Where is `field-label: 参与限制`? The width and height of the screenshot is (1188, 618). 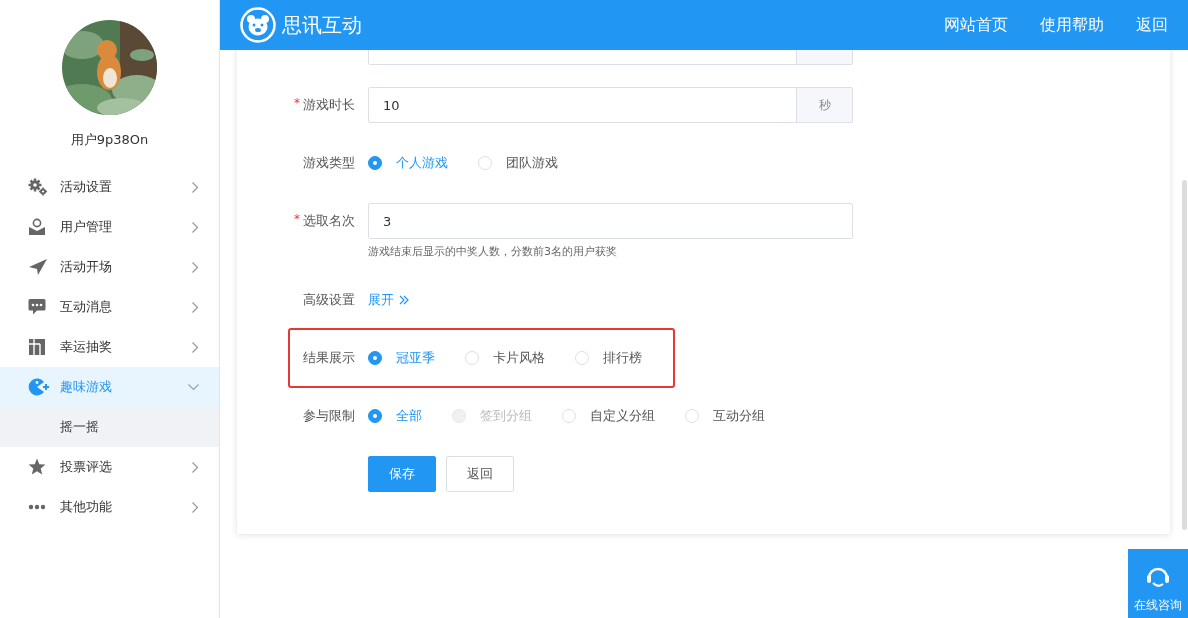
field-label: 参与限制 is located at coordinates (329, 416).